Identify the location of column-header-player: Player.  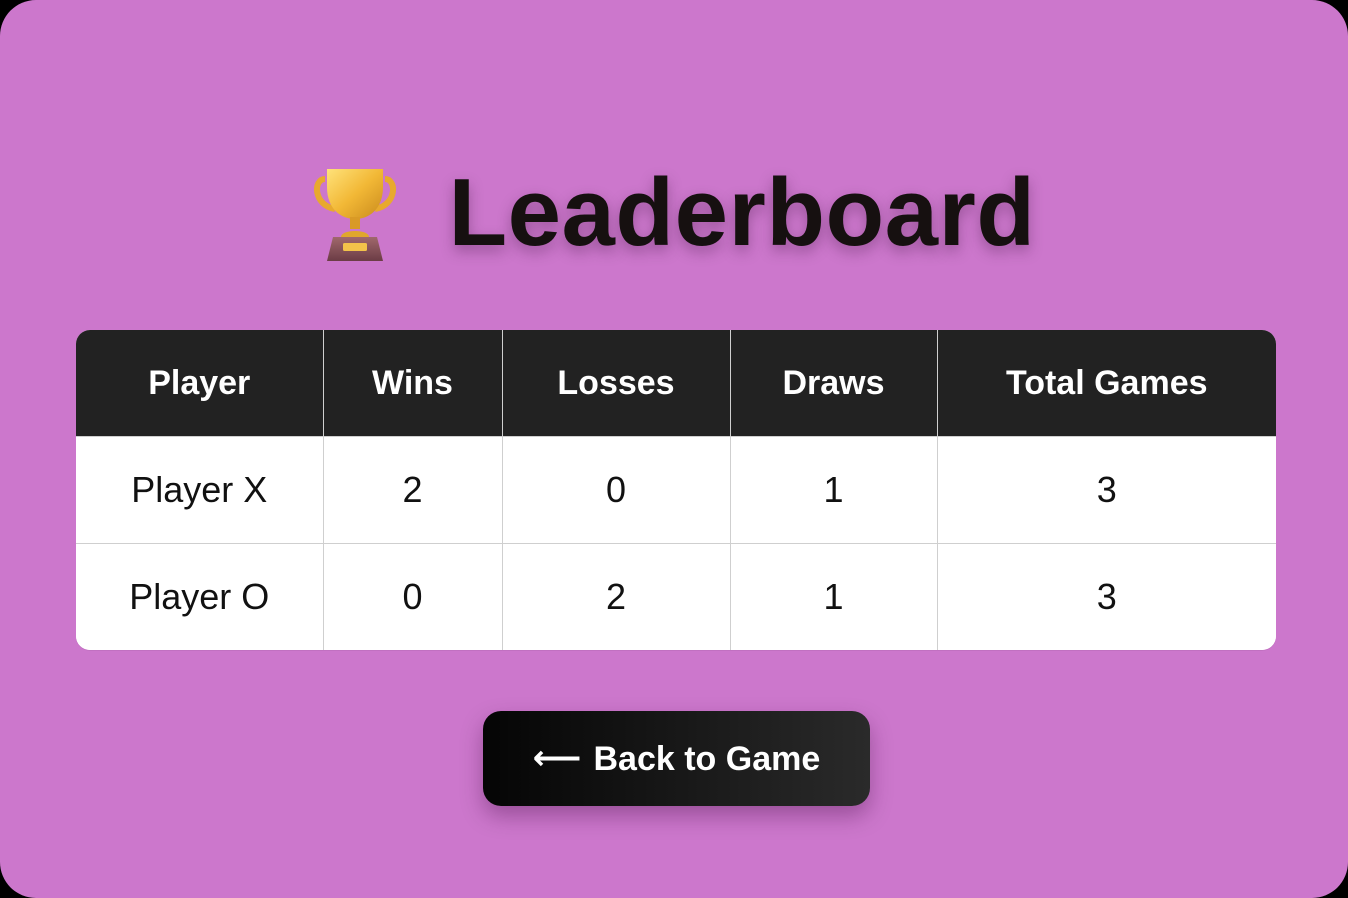
(200, 383).